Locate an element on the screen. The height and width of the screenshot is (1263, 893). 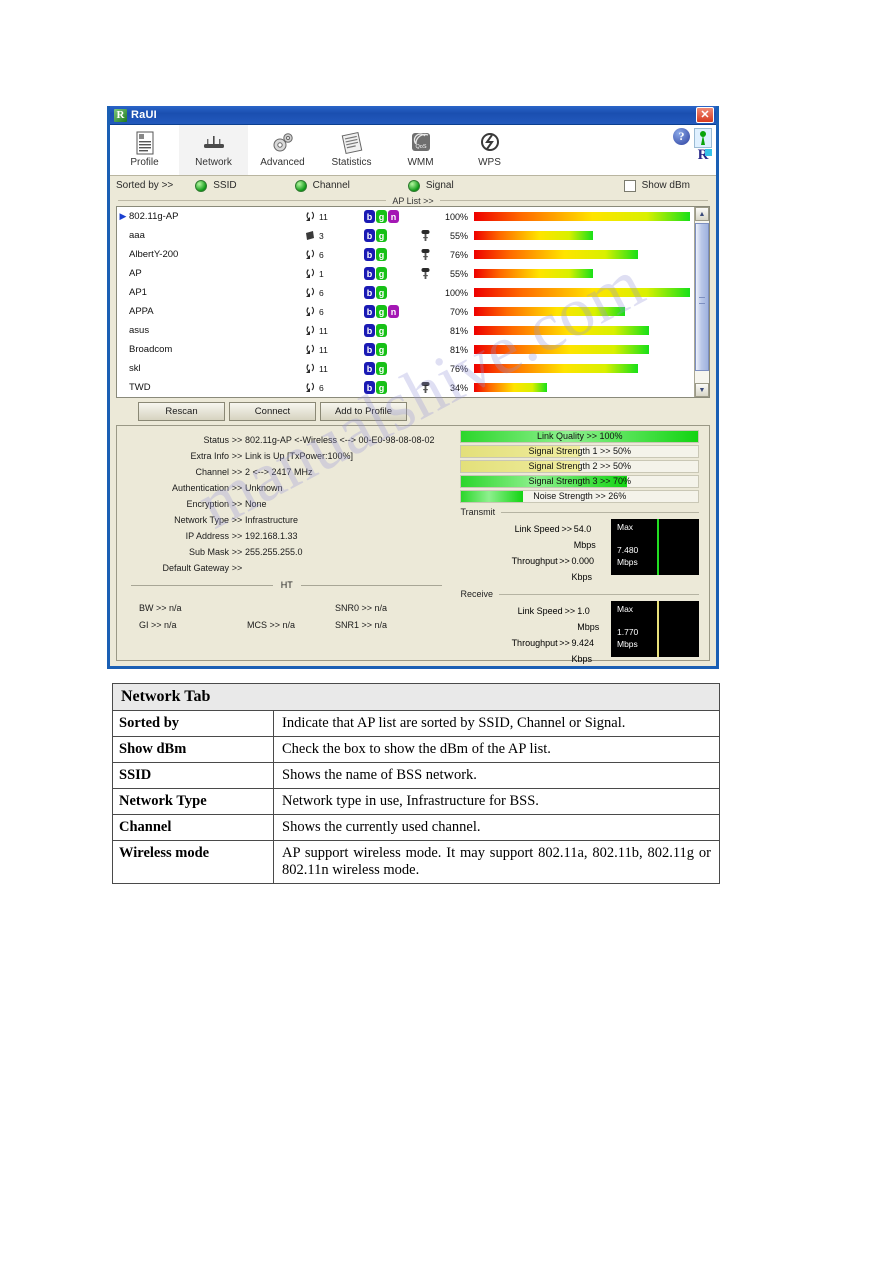
ap-channel: 6 is located at coordinates (334, 388).